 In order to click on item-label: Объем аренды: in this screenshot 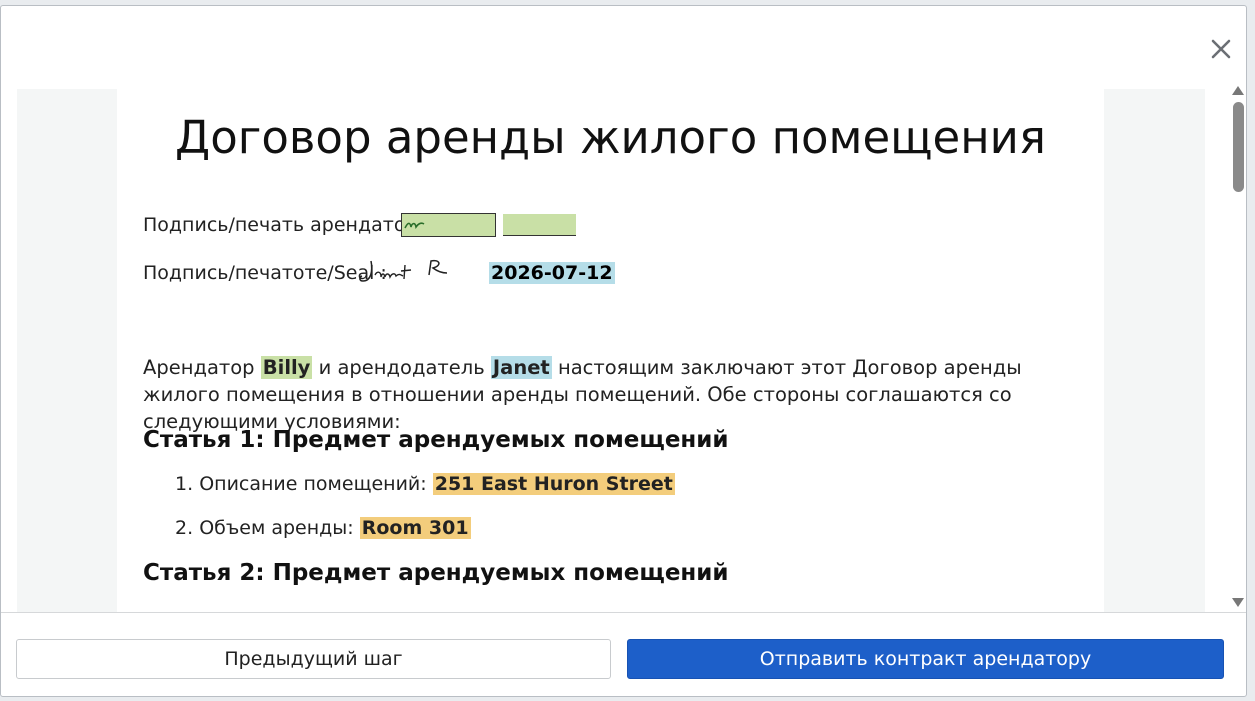, I will do `click(276, 528)`.